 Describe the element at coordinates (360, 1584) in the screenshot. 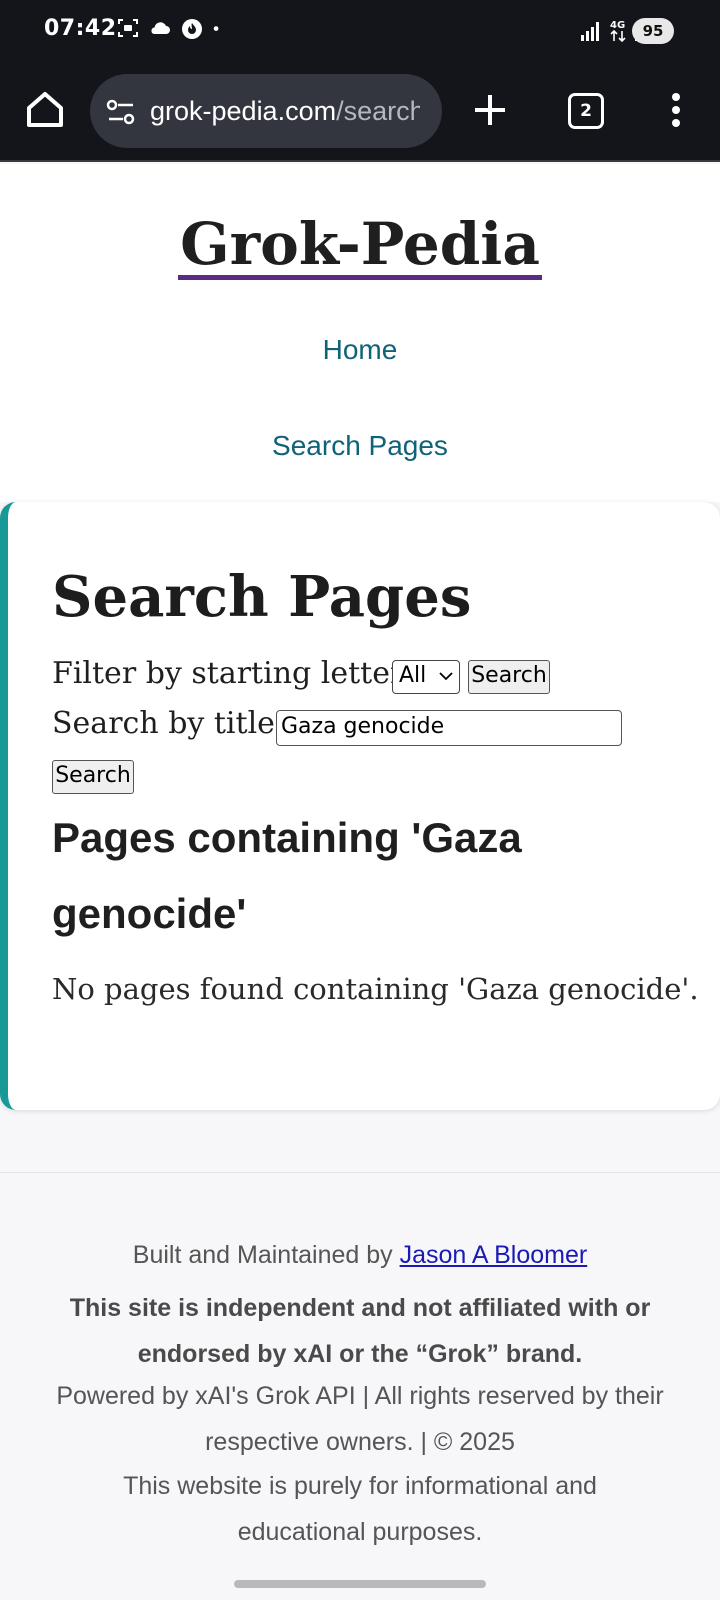

I see `gesture-nav-bar` at that location.